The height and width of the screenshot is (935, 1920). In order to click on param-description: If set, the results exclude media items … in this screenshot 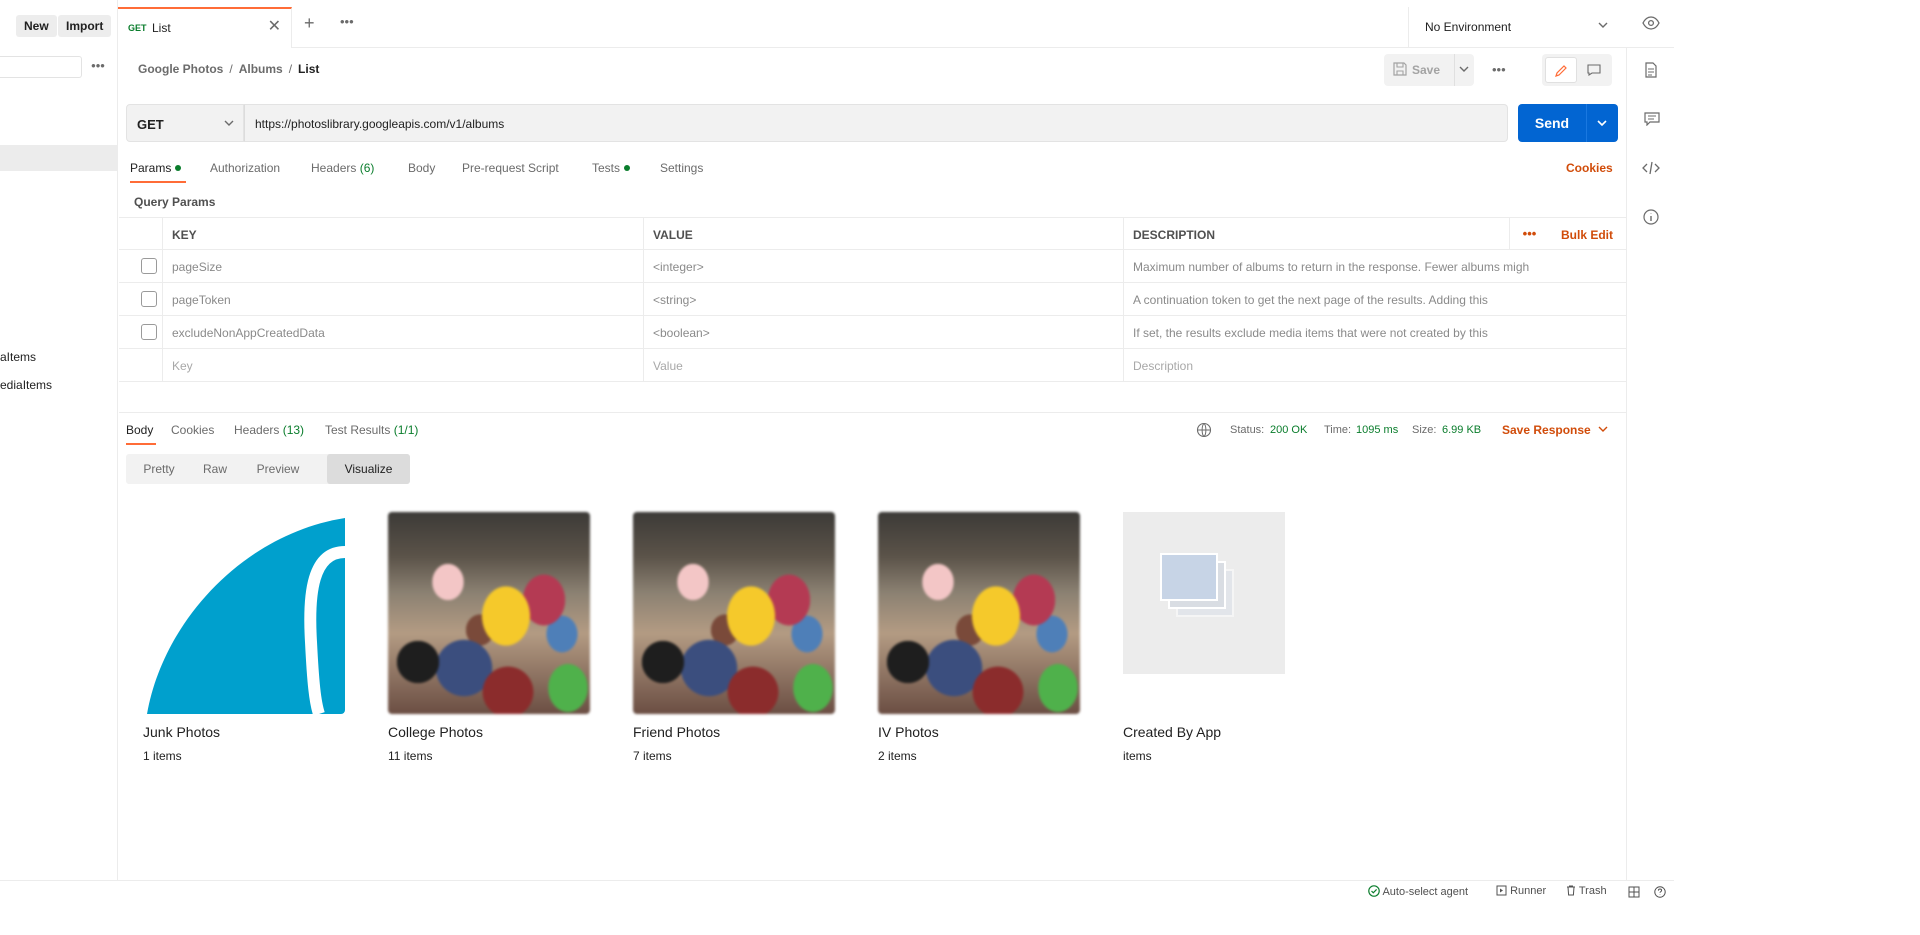, I will do `click(1375, 332)`.